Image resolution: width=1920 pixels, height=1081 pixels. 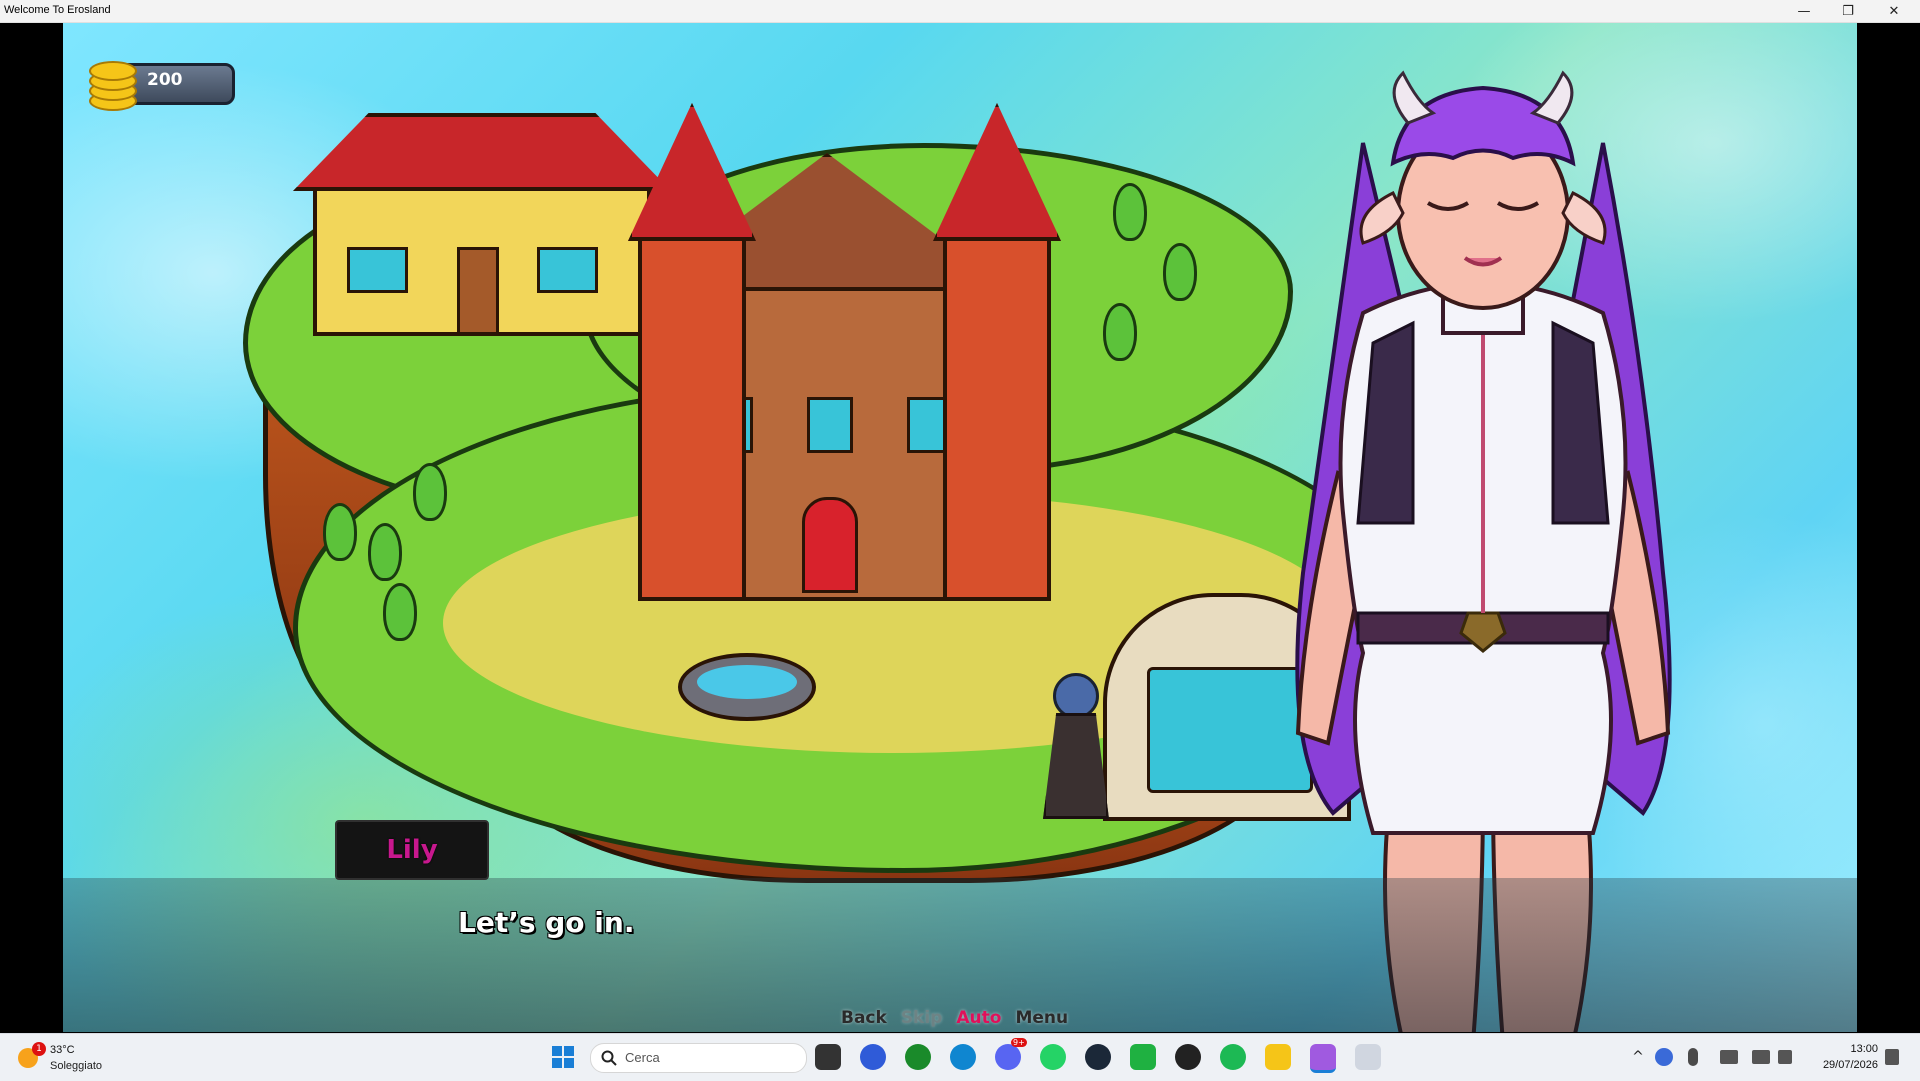 I want to click on back-button: Back, so click(x=864, y=1018).